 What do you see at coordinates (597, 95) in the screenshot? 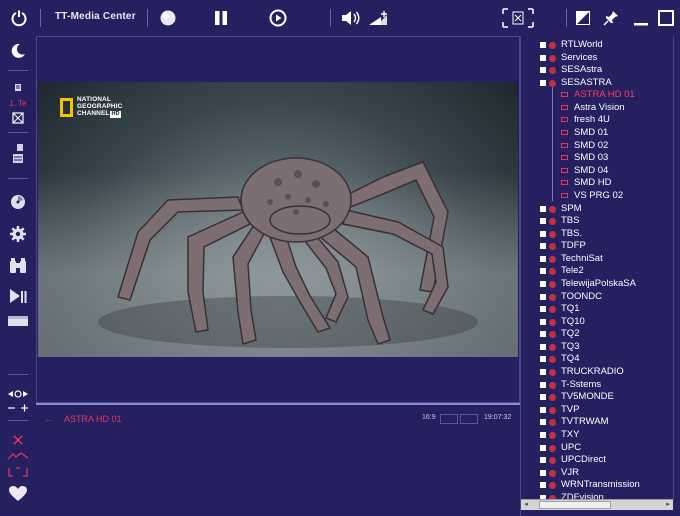
I see `tree-channel-item-selected: ASTRA HD 01` at bounding box center [597, 95].